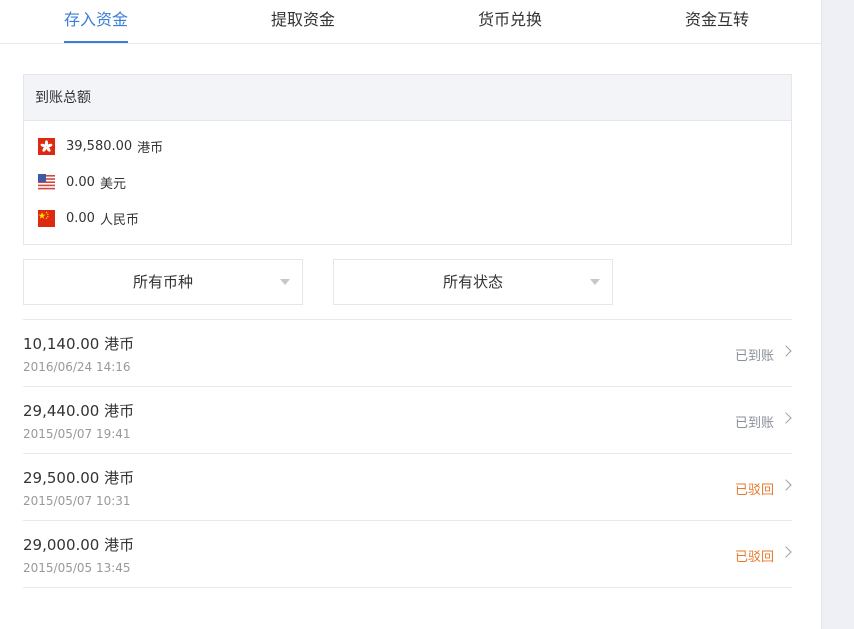  I want to click on record-amount: 29,440.00 港币, so click(79, 411).